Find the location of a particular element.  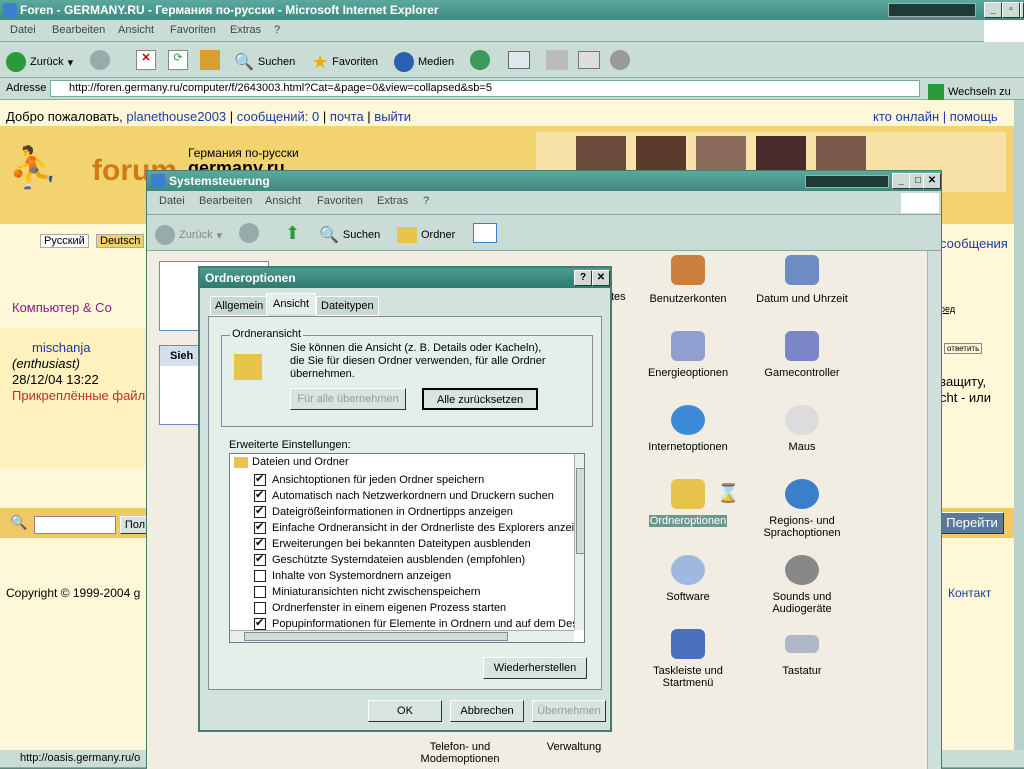

mail-icon is located at coordinates (519, 60).